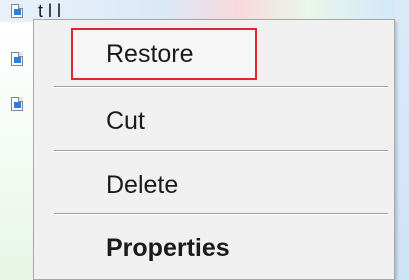 The image size is (409, 280). I want to click on menu-item-restore: Restore, so click(164, 54).